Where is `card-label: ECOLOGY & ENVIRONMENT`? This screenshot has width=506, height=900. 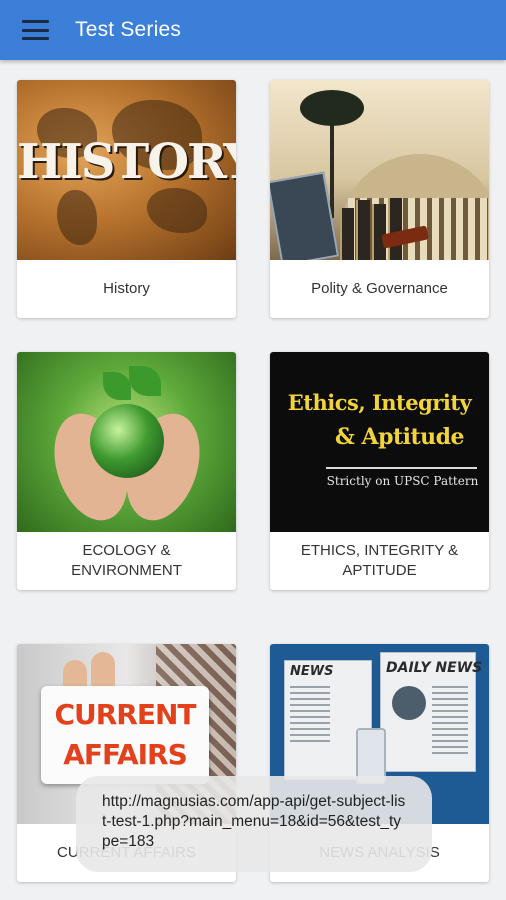
card-label: ECOLOGY & ENVIRONMENT is located at coordinates (126, 560).